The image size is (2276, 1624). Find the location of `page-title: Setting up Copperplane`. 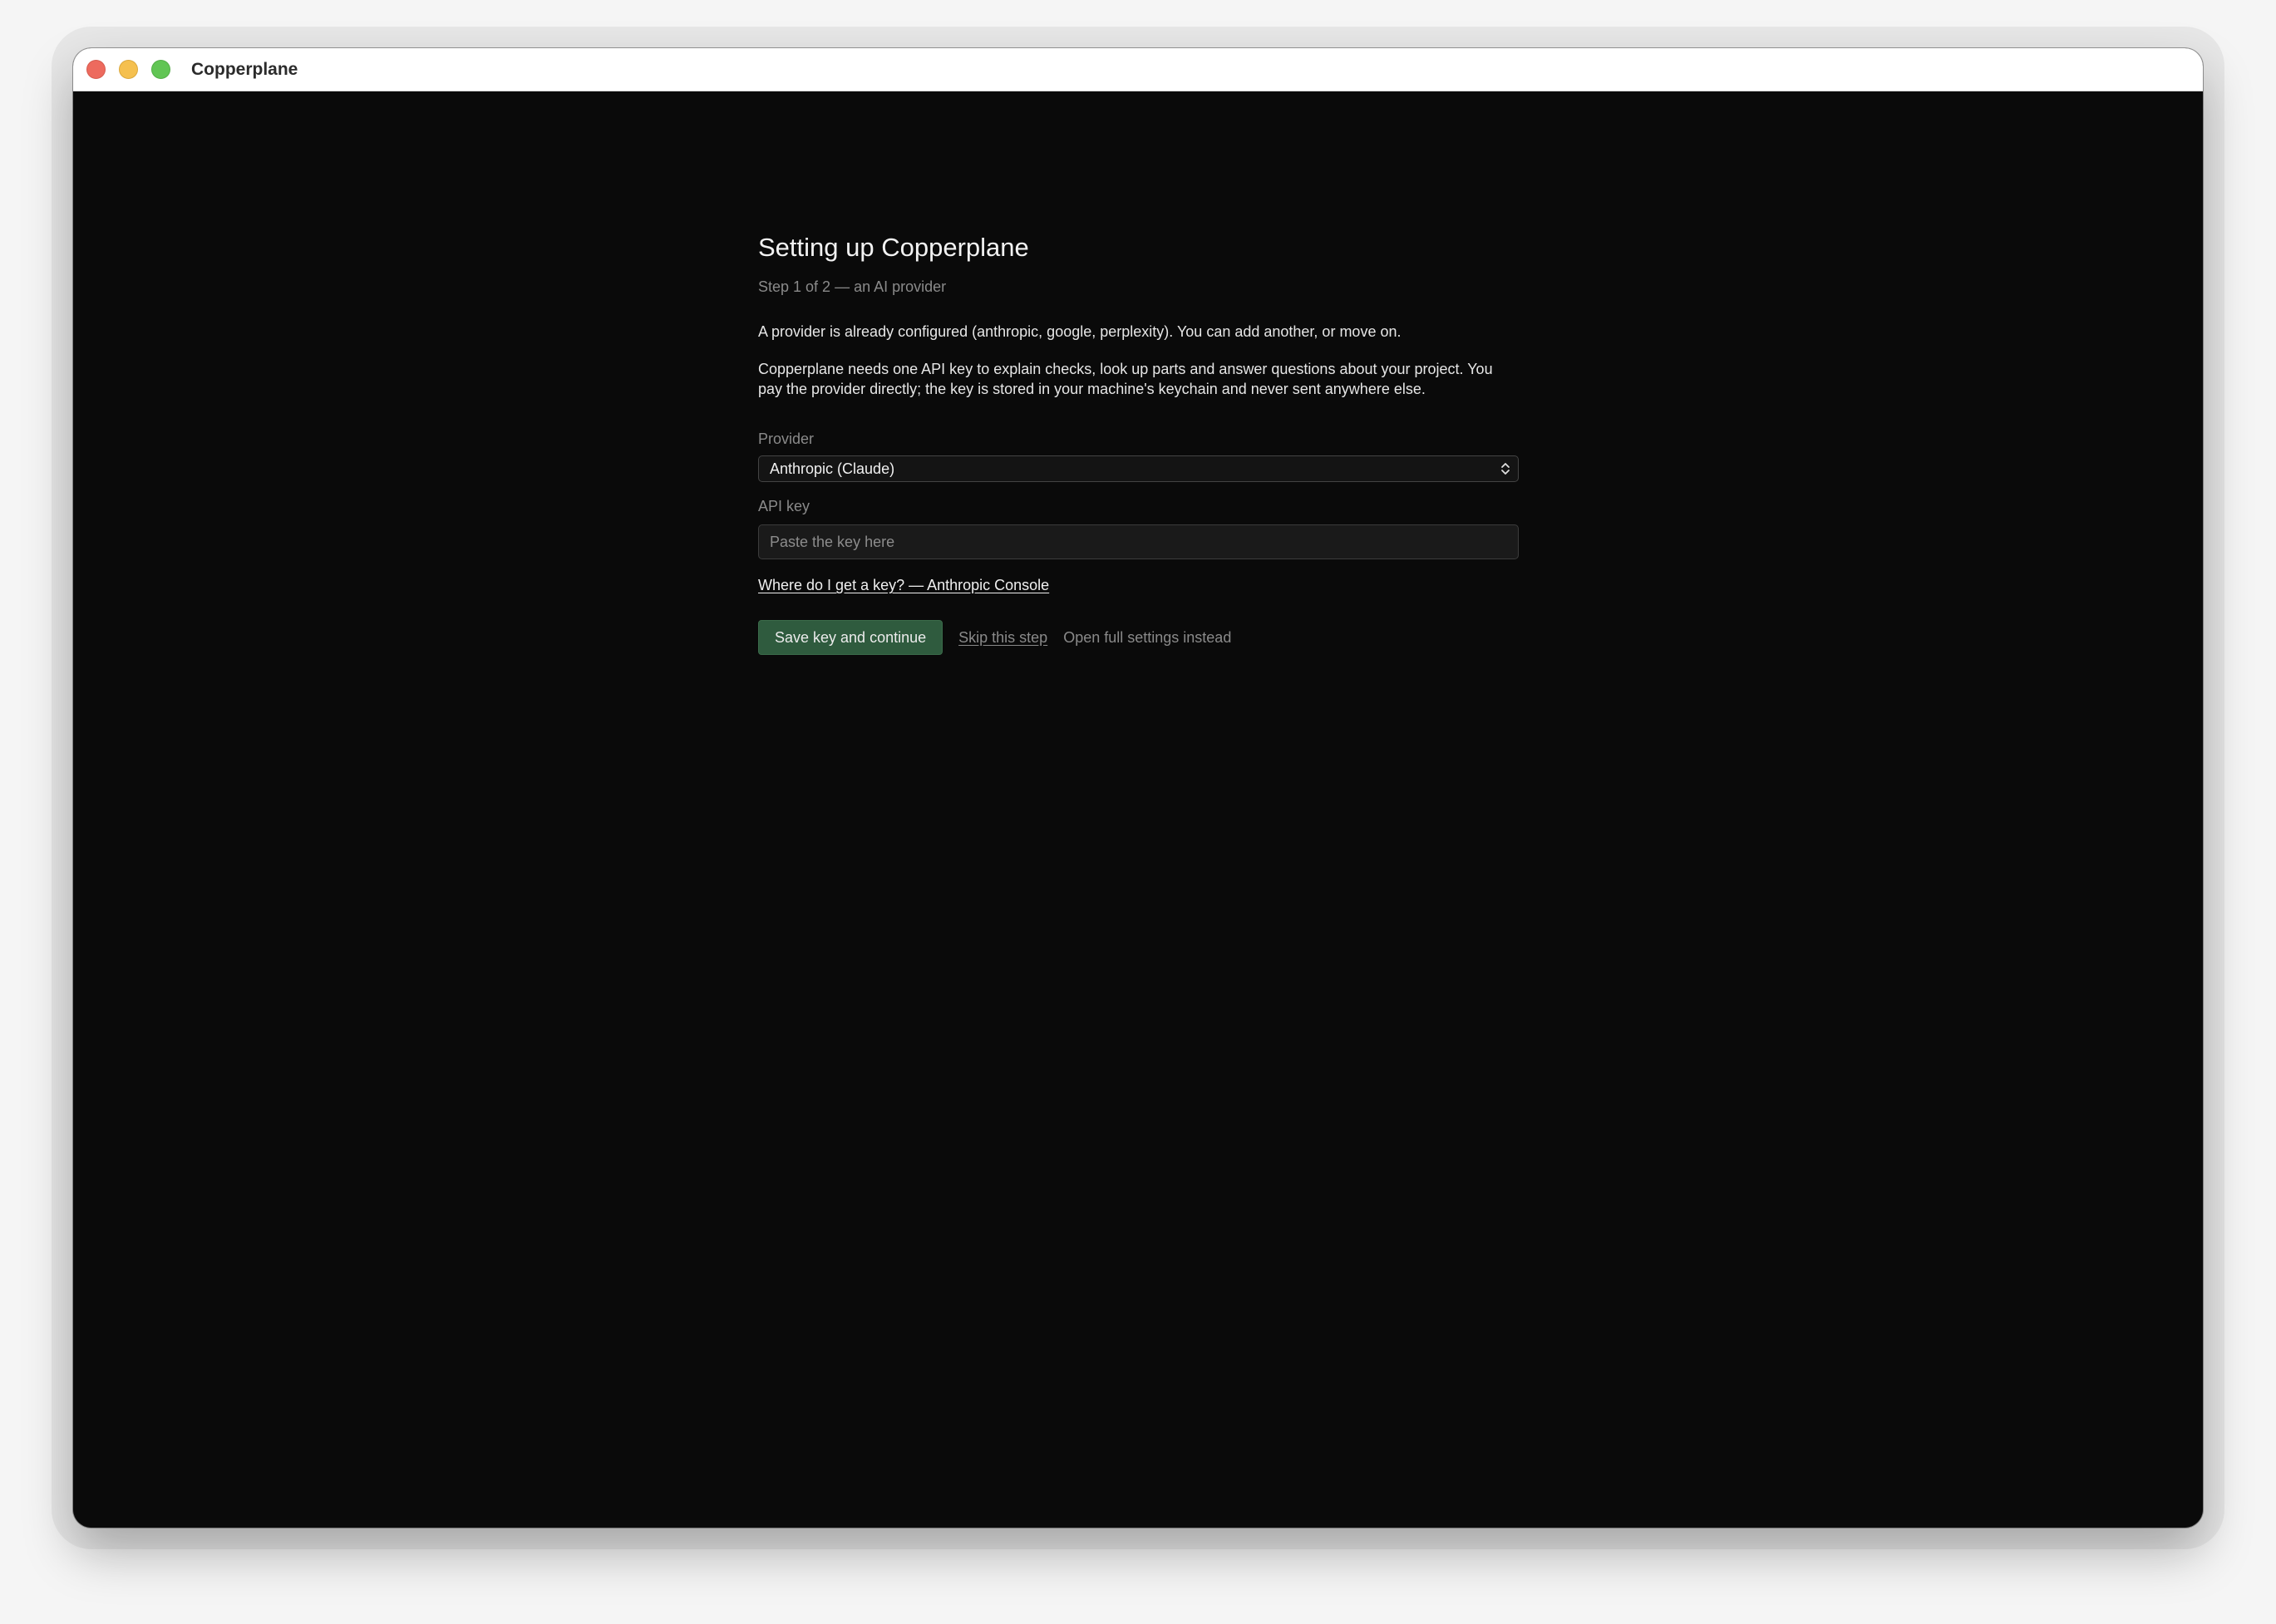

page-title: Setting up Copperplane is located at coordinates (894, 247).